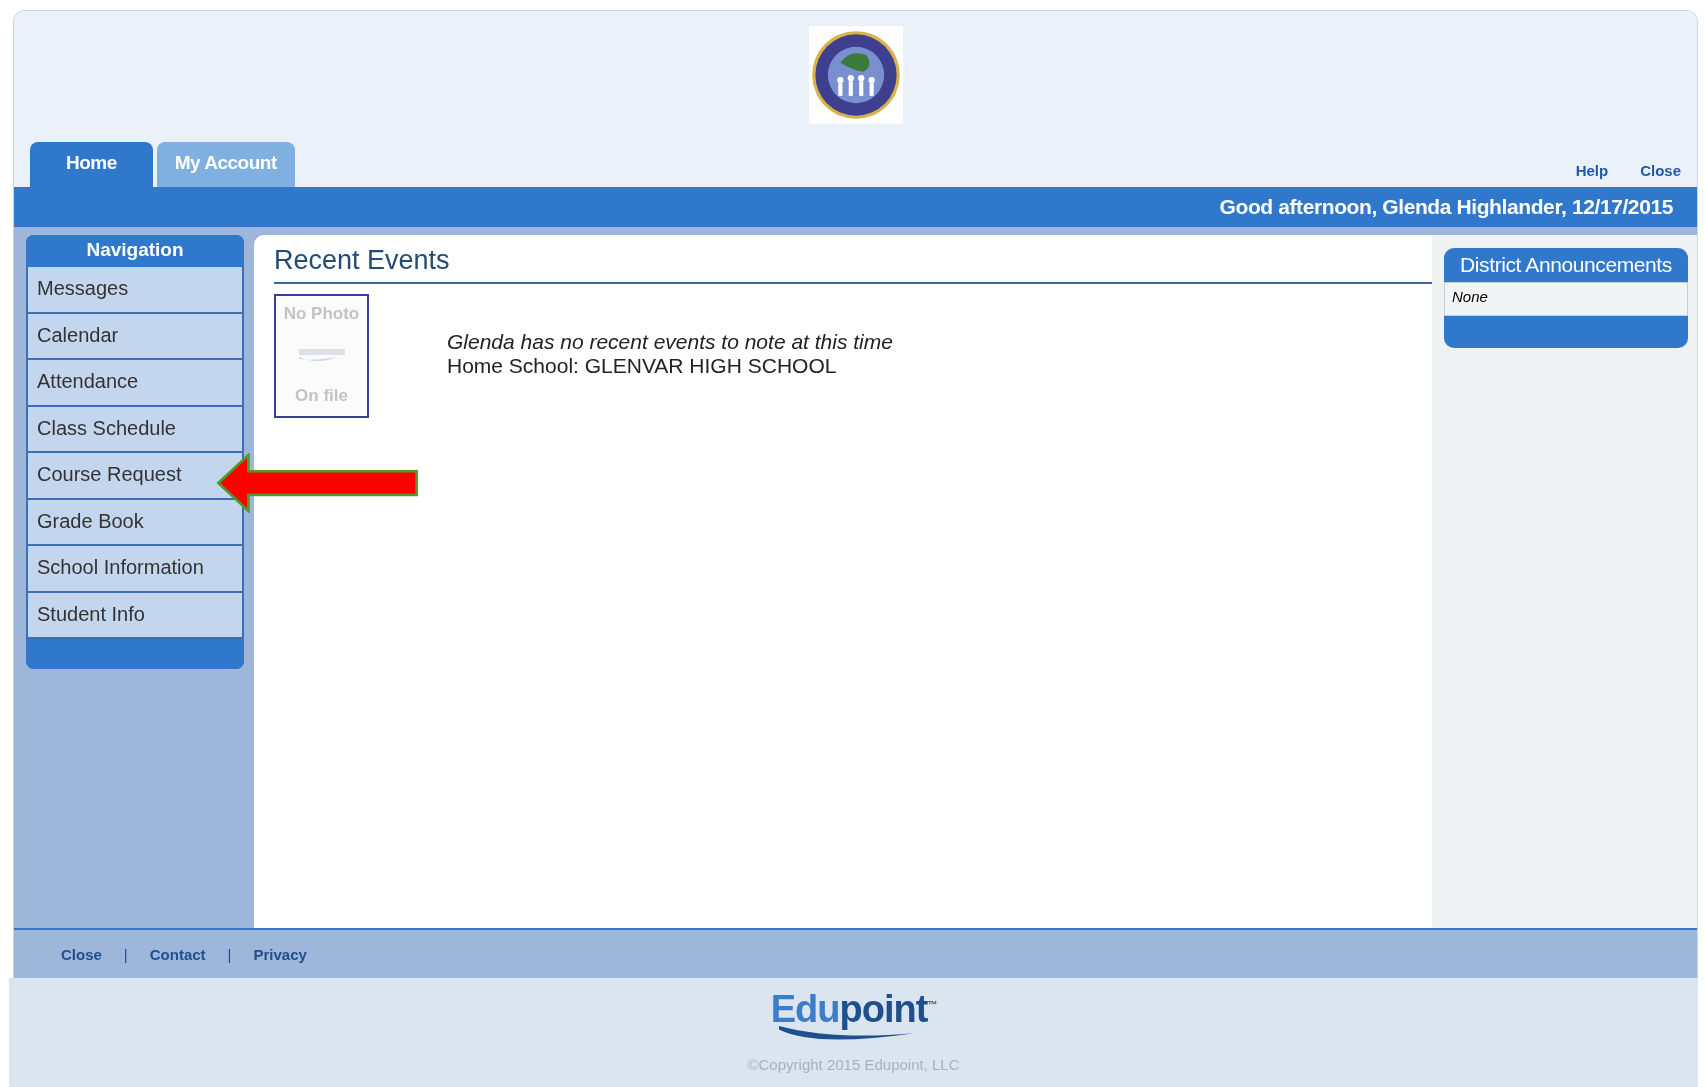 The height and width of the screenshot is (1087, 1704). Describe the element at coordinates (135, 290) in the screenshot. I see `nav-item: Messages` at that location.